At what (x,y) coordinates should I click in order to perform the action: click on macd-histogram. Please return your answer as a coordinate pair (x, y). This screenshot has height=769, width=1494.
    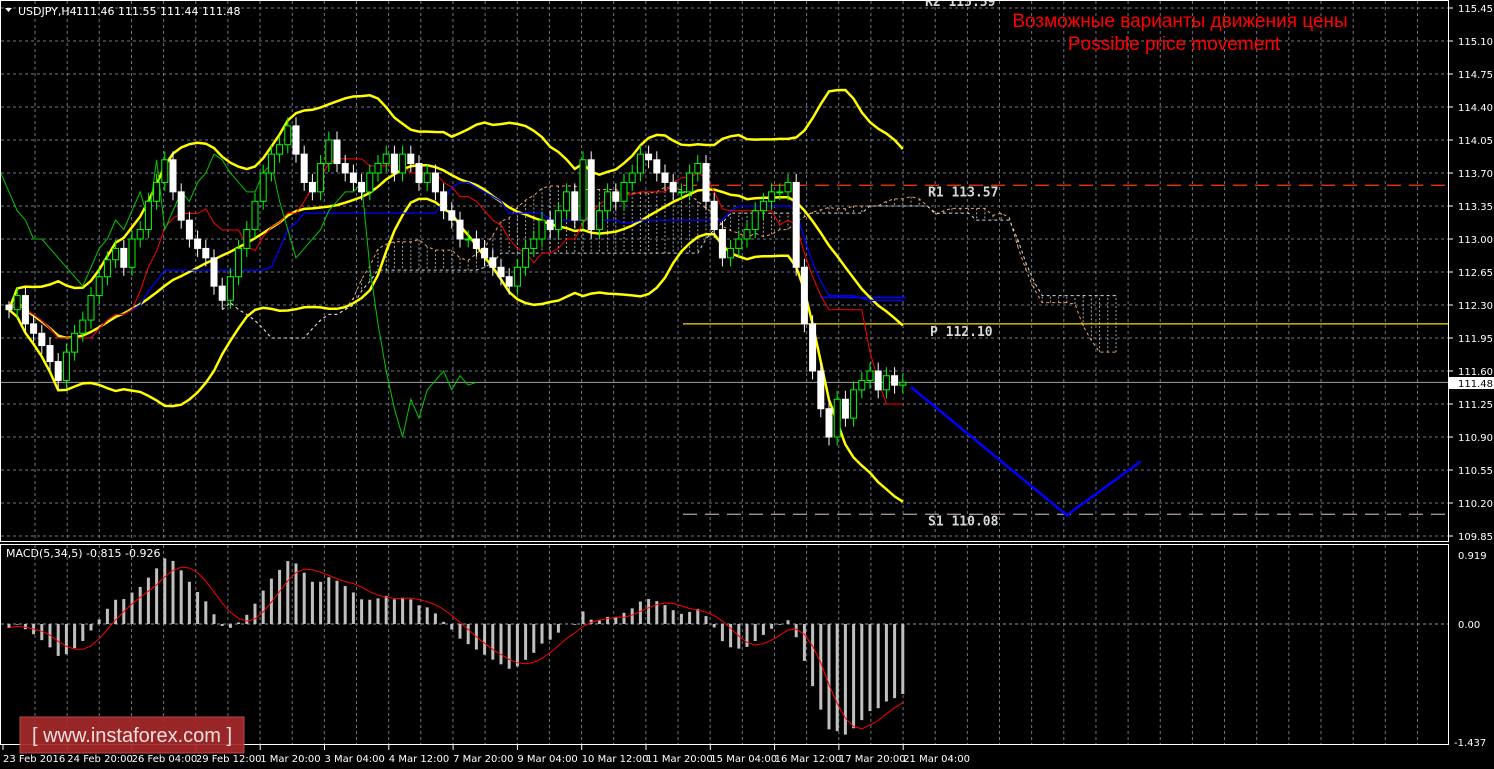
    Looking at the image, I should click on (456, 646).